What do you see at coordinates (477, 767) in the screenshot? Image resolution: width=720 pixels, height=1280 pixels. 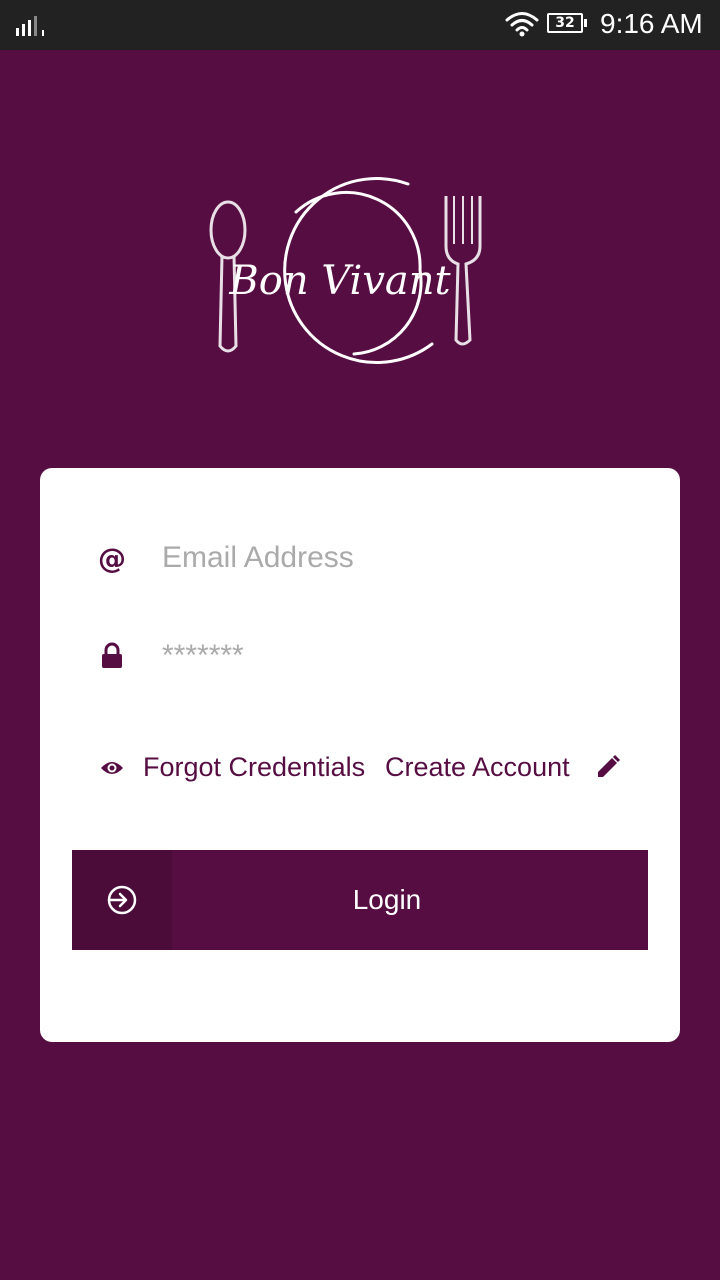 I see `create-account-link: Create Account` at bounding box center [477, 767].